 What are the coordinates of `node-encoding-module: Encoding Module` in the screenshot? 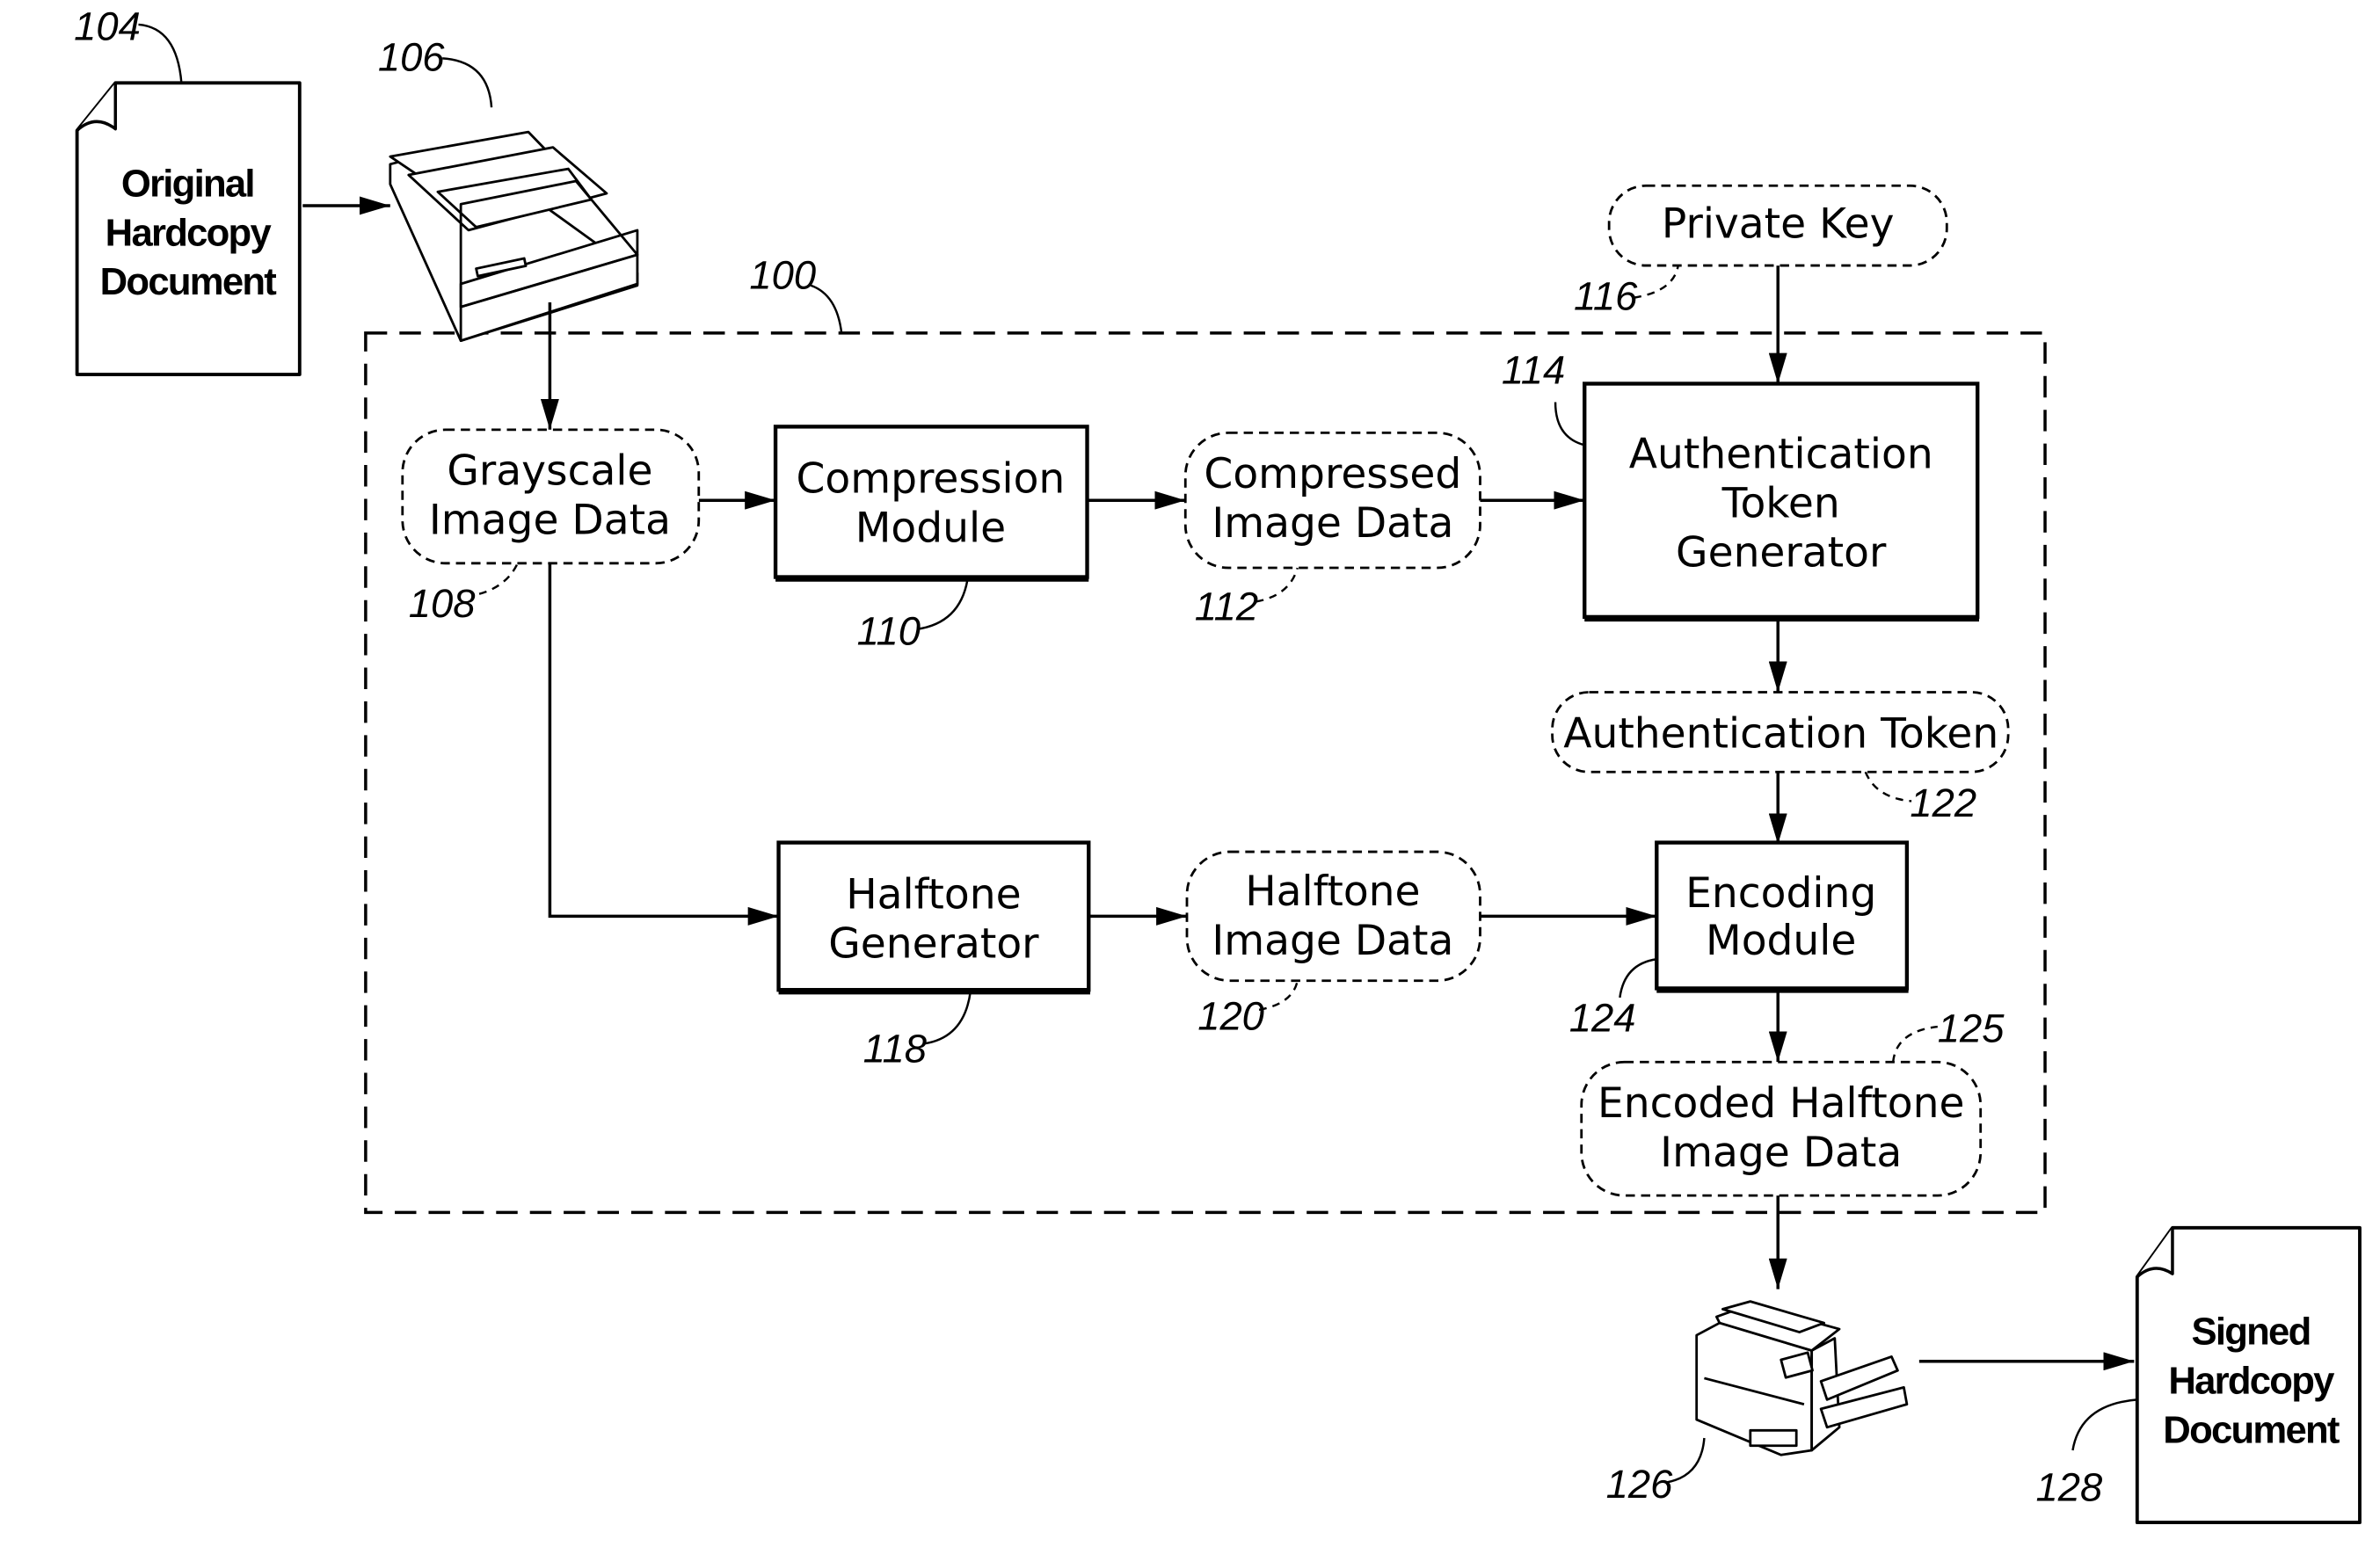 It's located at (1782, 916).